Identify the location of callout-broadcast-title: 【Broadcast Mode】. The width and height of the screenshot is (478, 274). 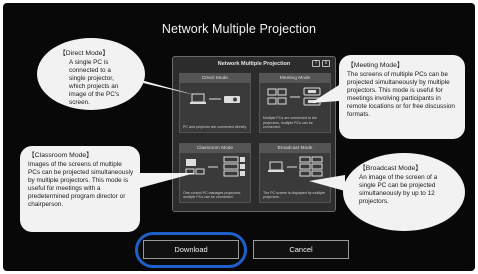
(391, 168).